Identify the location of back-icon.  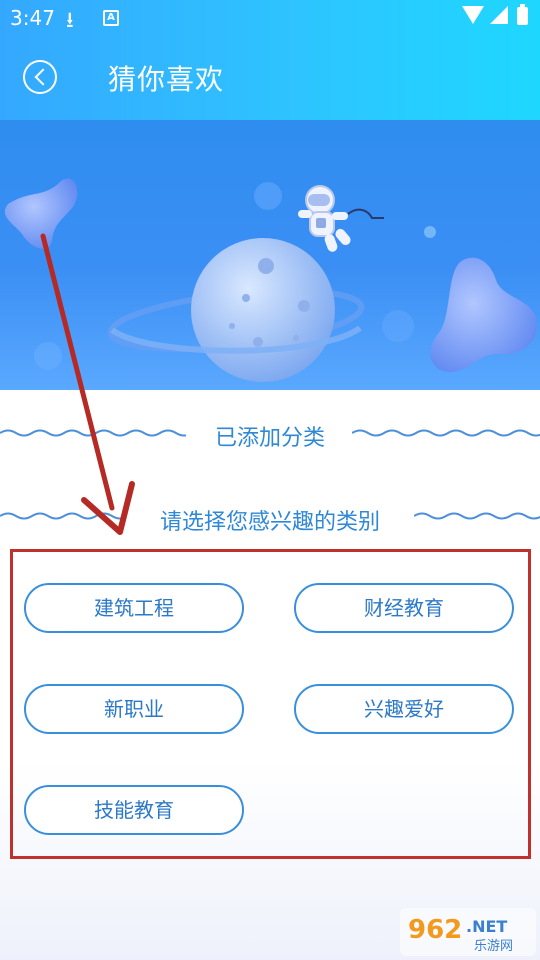
(43, 77).